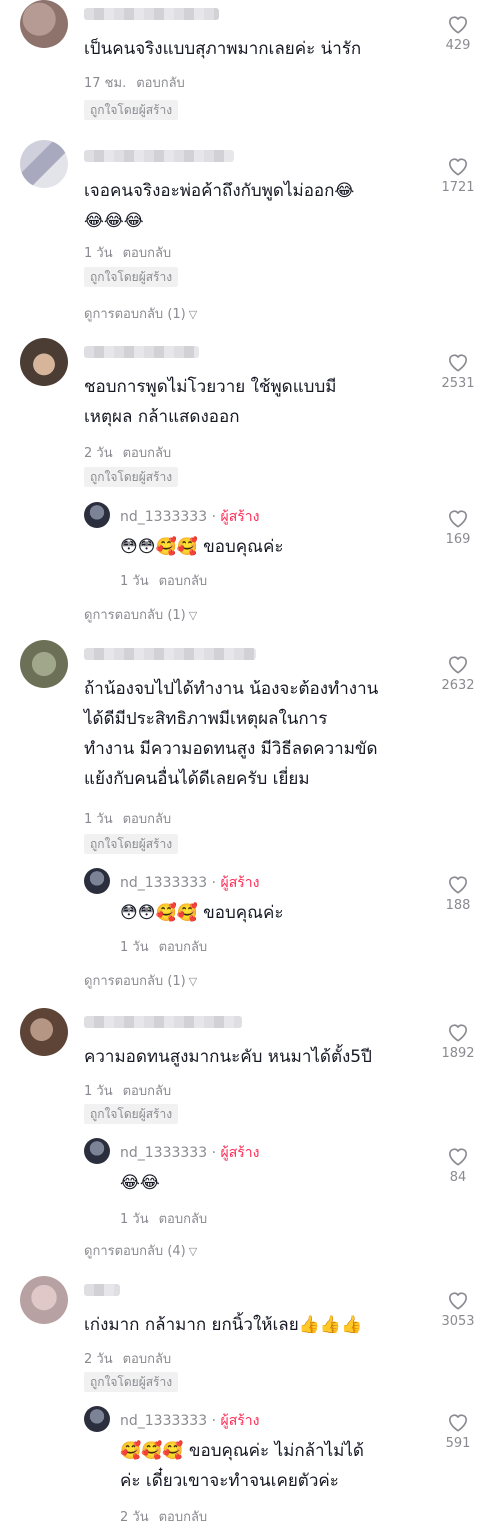 This screenshot has height=1526, width=500. Describe the element at coordinates (458, 1443) in the screenshot. I see `like-count: 591` at that location.